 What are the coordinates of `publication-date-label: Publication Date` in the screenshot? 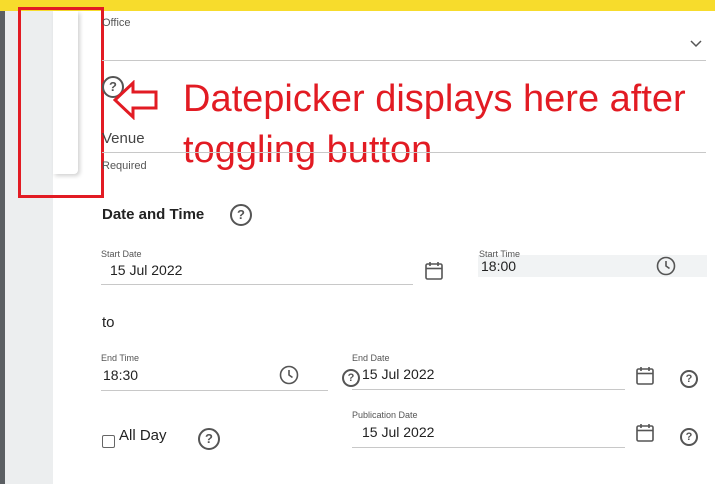 It's located at (385, 415).